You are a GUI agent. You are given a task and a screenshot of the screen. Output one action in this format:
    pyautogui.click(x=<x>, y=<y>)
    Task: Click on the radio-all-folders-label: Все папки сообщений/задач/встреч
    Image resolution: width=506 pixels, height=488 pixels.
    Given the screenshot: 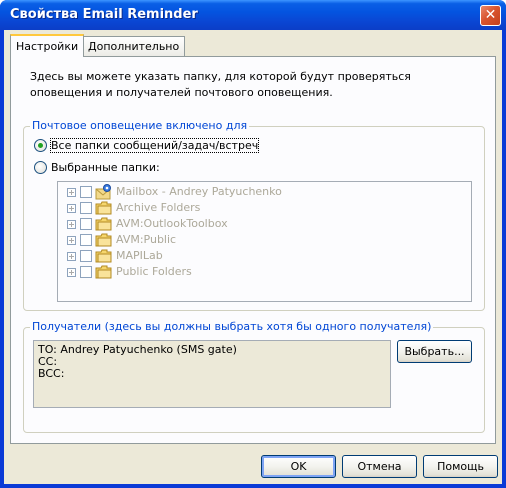 What is the action you would take?
    pyautogui.click(x=154, y=145)
    